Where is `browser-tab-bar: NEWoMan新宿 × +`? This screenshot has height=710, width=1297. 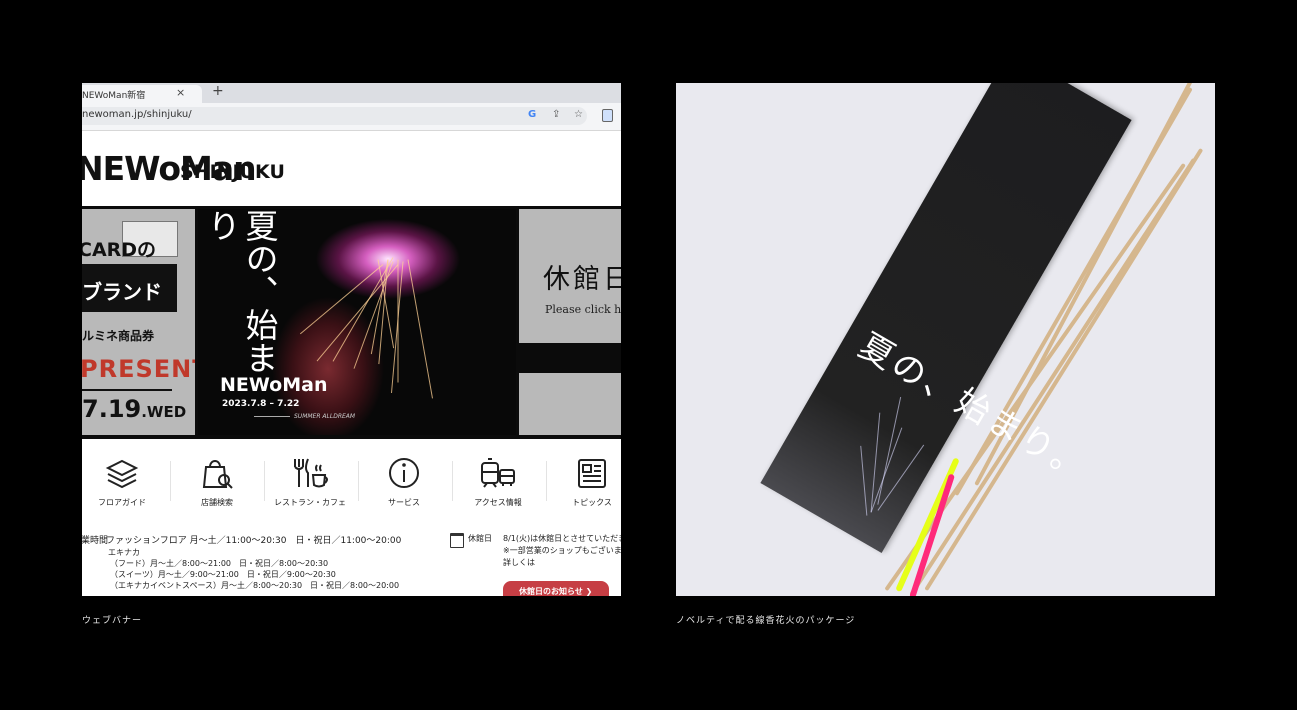
browser-tab-bar: NEWoMan新宿 × + is located at coordinates (351, 93).